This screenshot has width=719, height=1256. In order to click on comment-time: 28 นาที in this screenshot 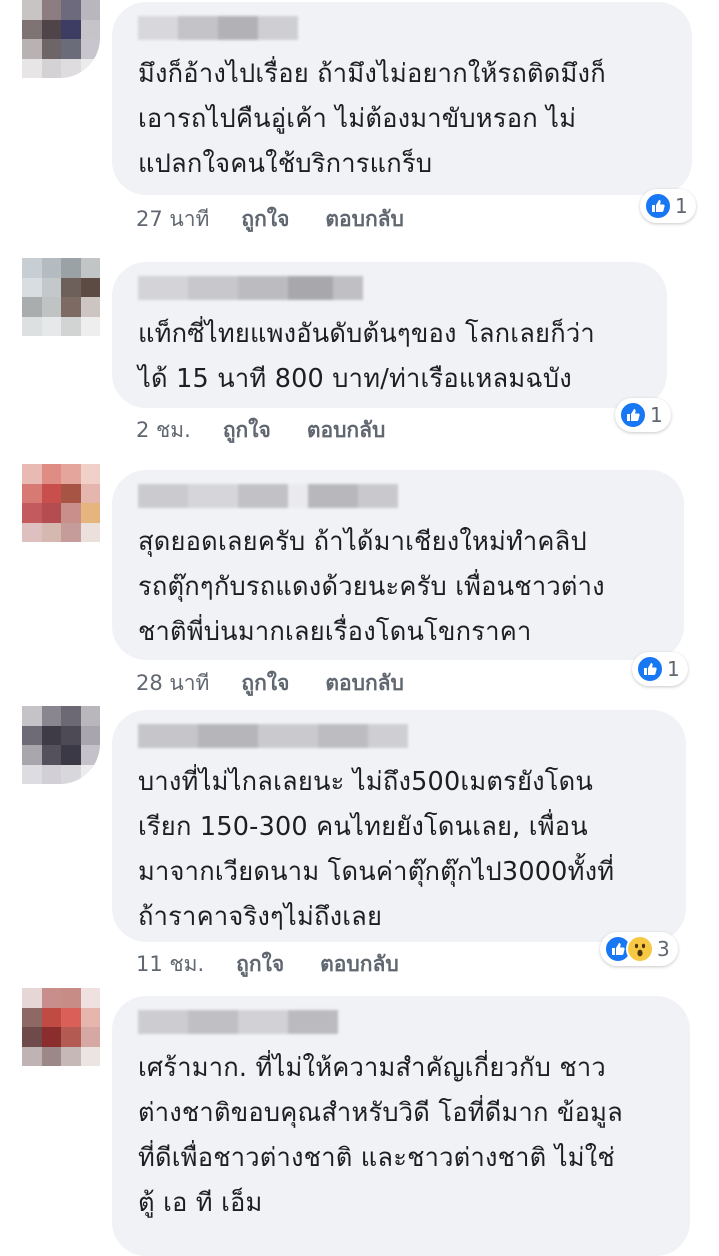, I will do `click(172, 683)`.